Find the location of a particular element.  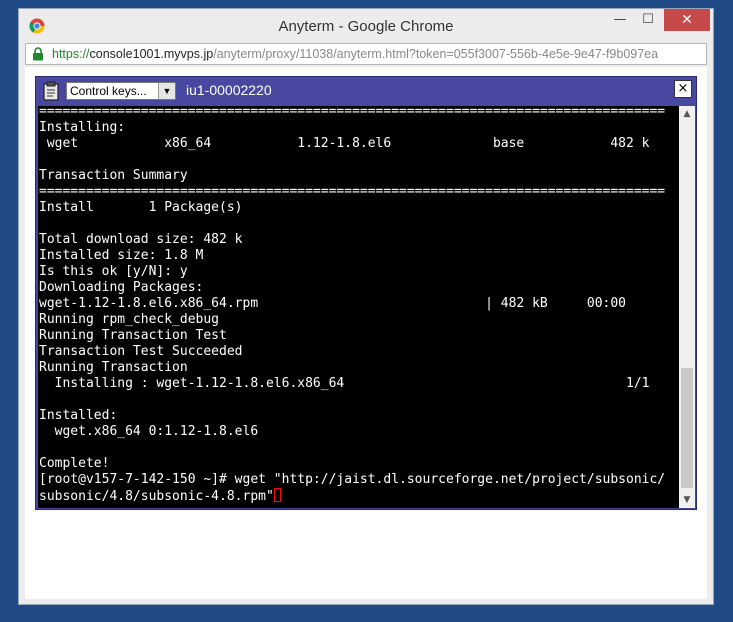

terminal-line: Install 1 Package(s) is located at coordinates (141, 207).